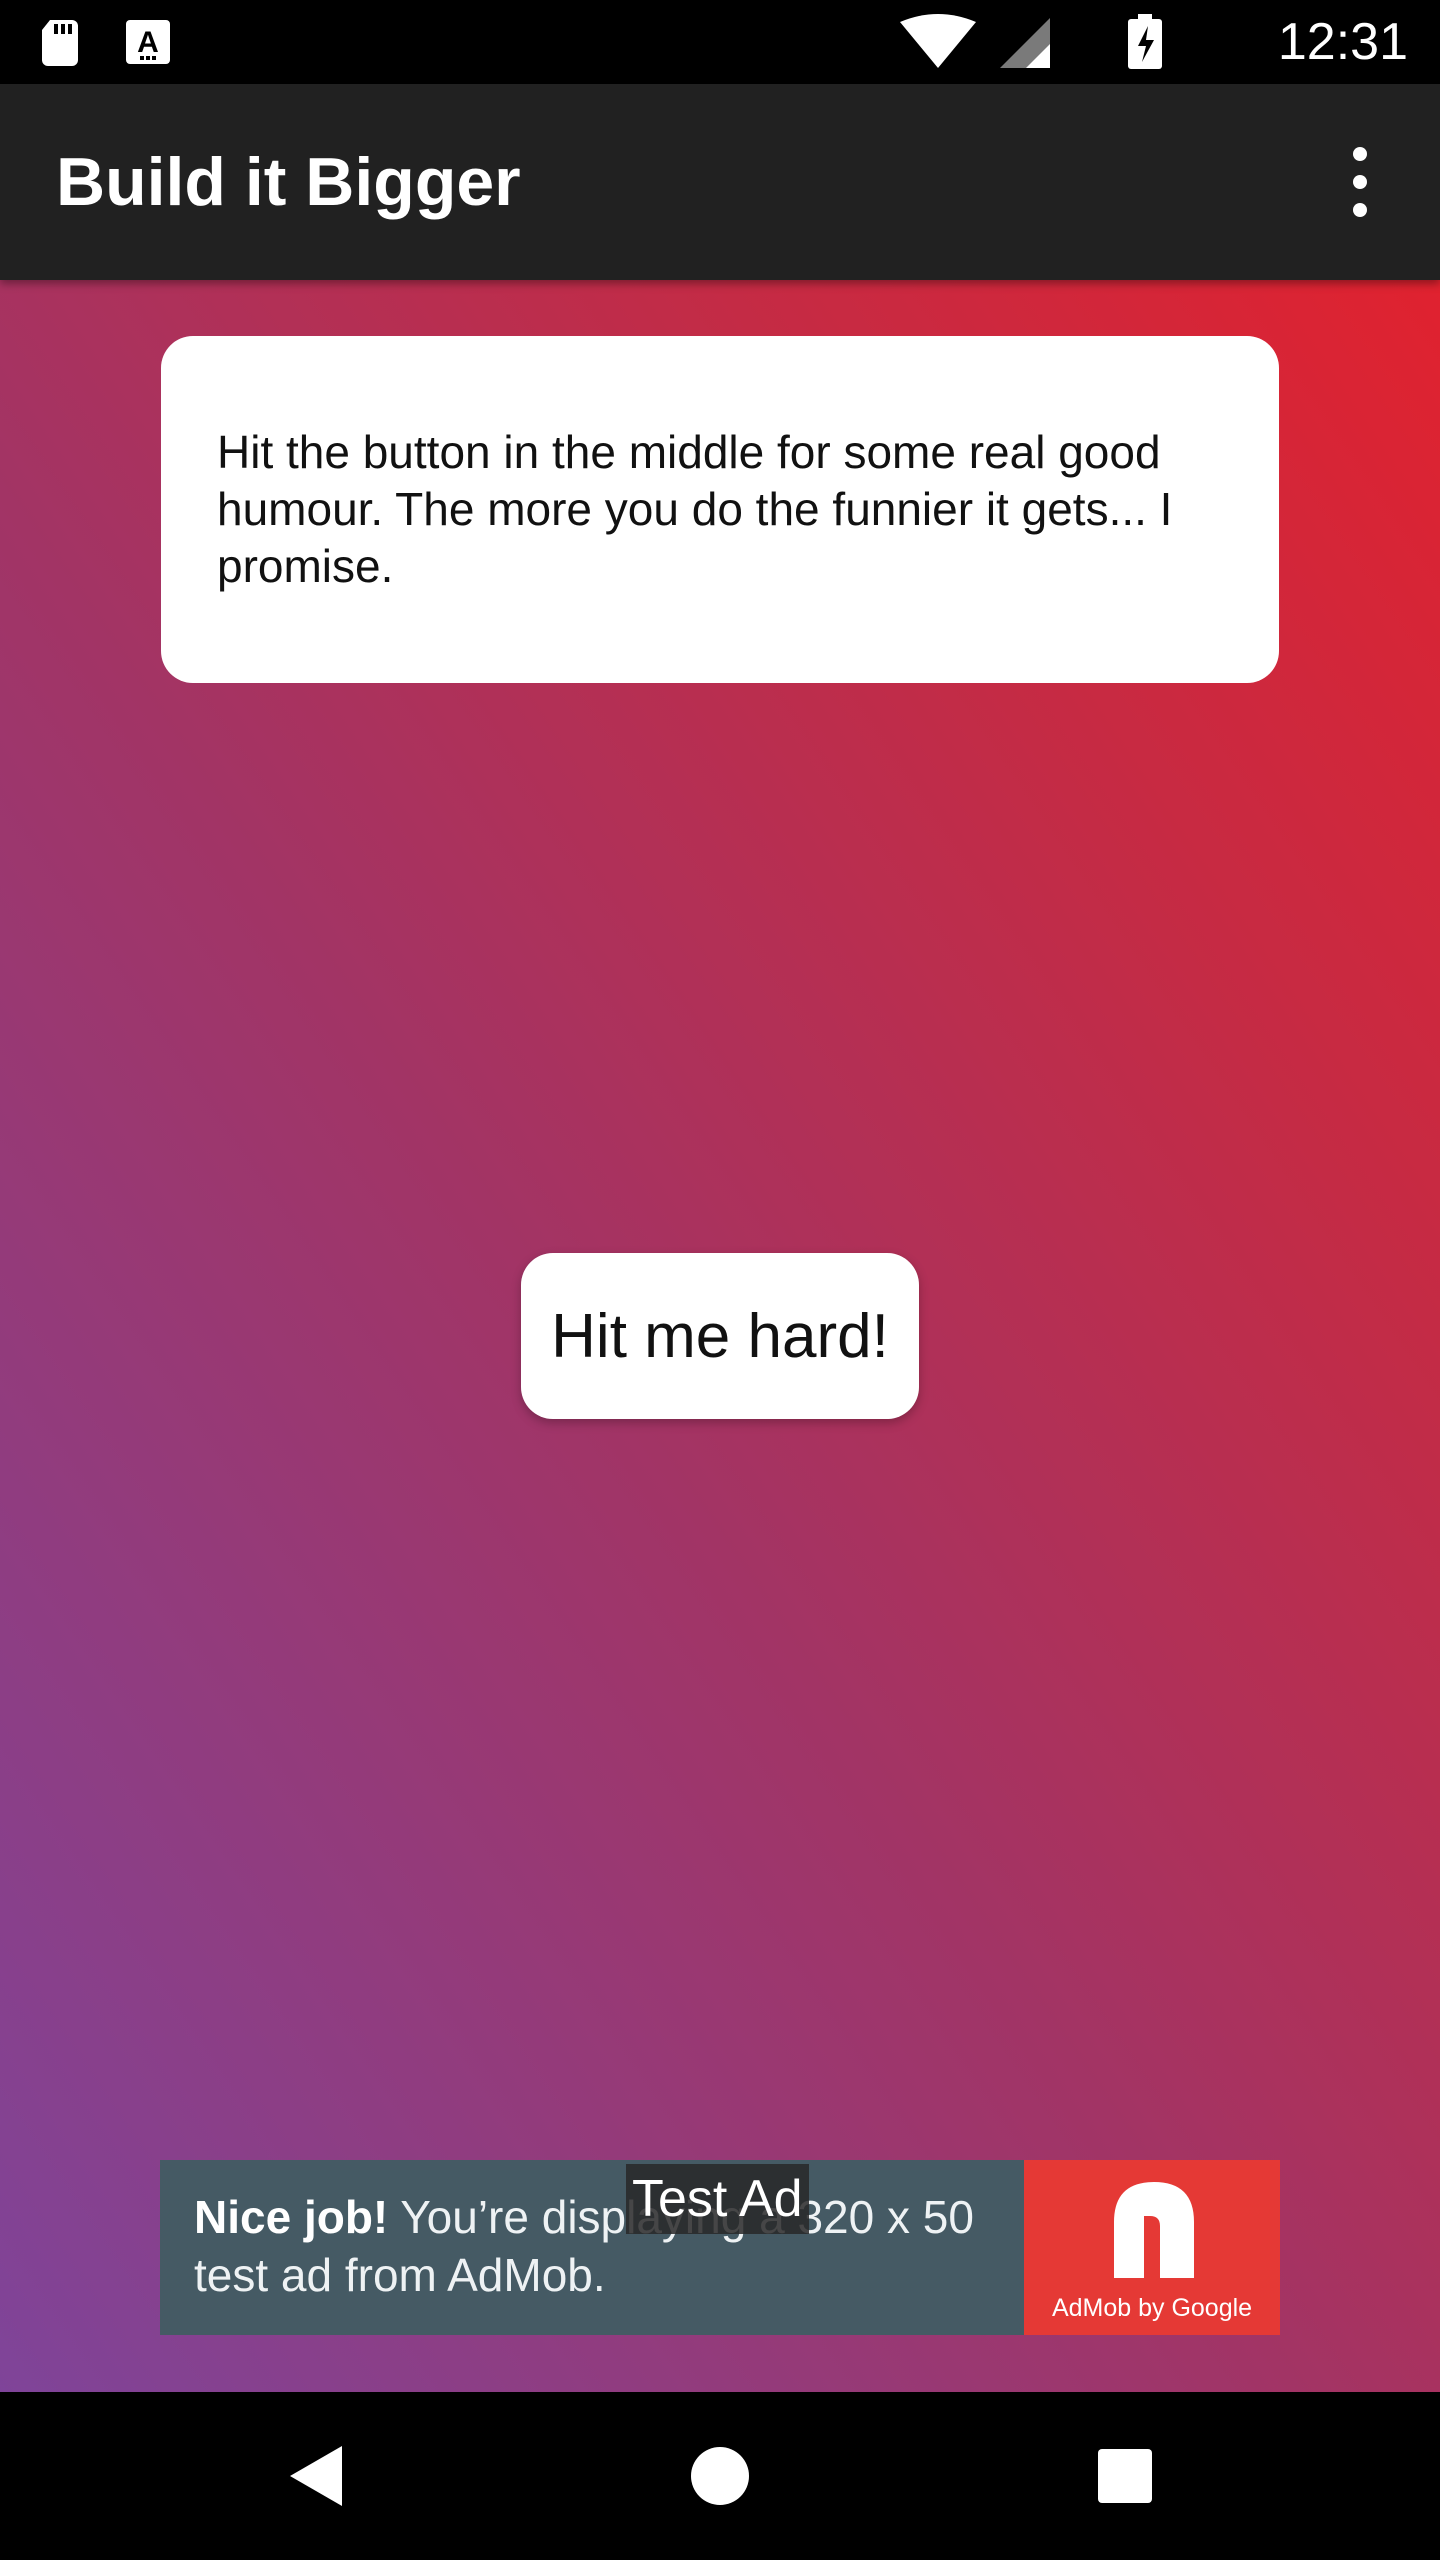 This screenshot has height=2560, width=1440. I want to click on recents-icon, so click(1125, 2476).